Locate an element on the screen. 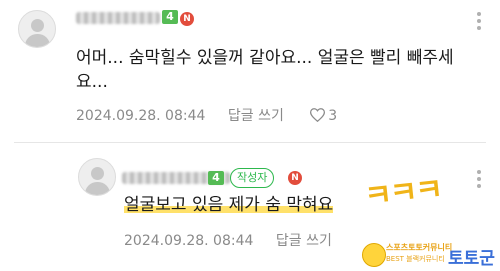 This screenshot has width=500, height=271. comment-meta: 2024.09.28. 08:44 답글 쓰기 3 is located at coordinates (206, 116).